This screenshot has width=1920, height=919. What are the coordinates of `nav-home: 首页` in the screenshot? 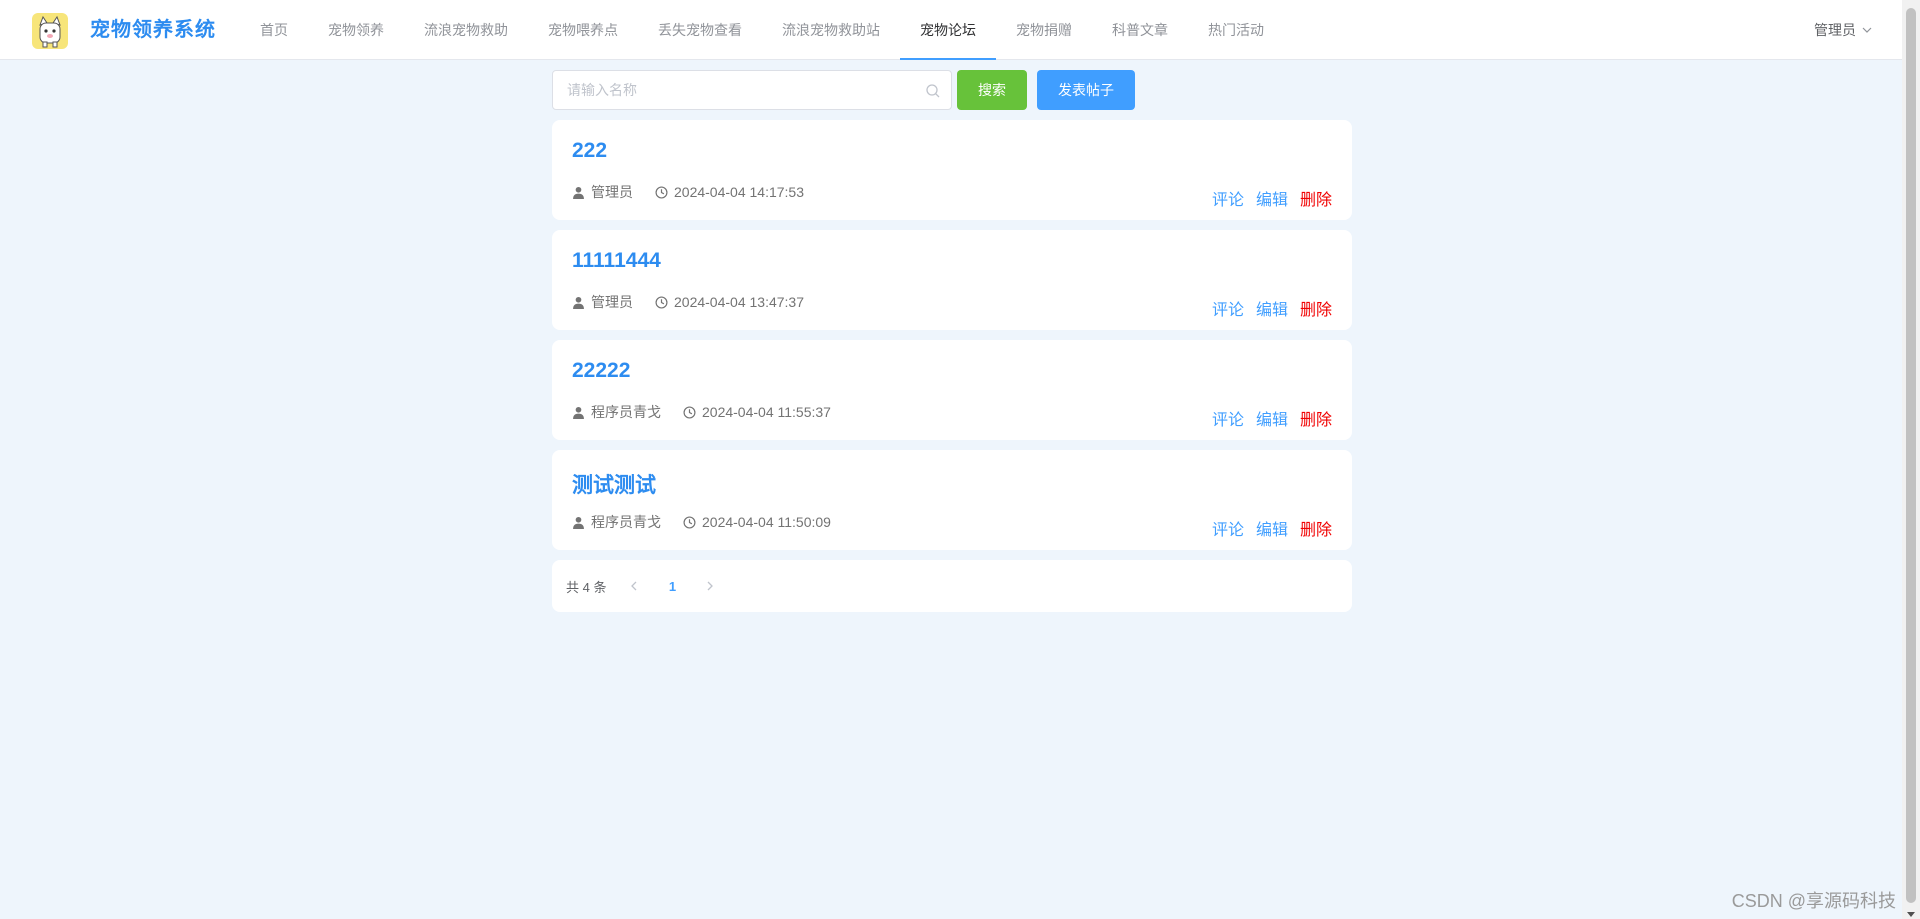 It's located at (274, 30).